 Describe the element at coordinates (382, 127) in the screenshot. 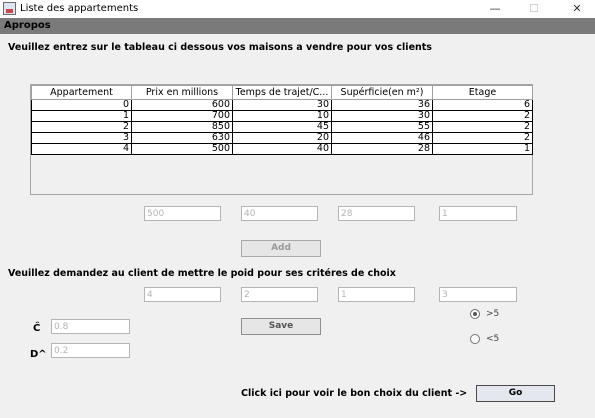

I see `table-cell: 55` at that location.